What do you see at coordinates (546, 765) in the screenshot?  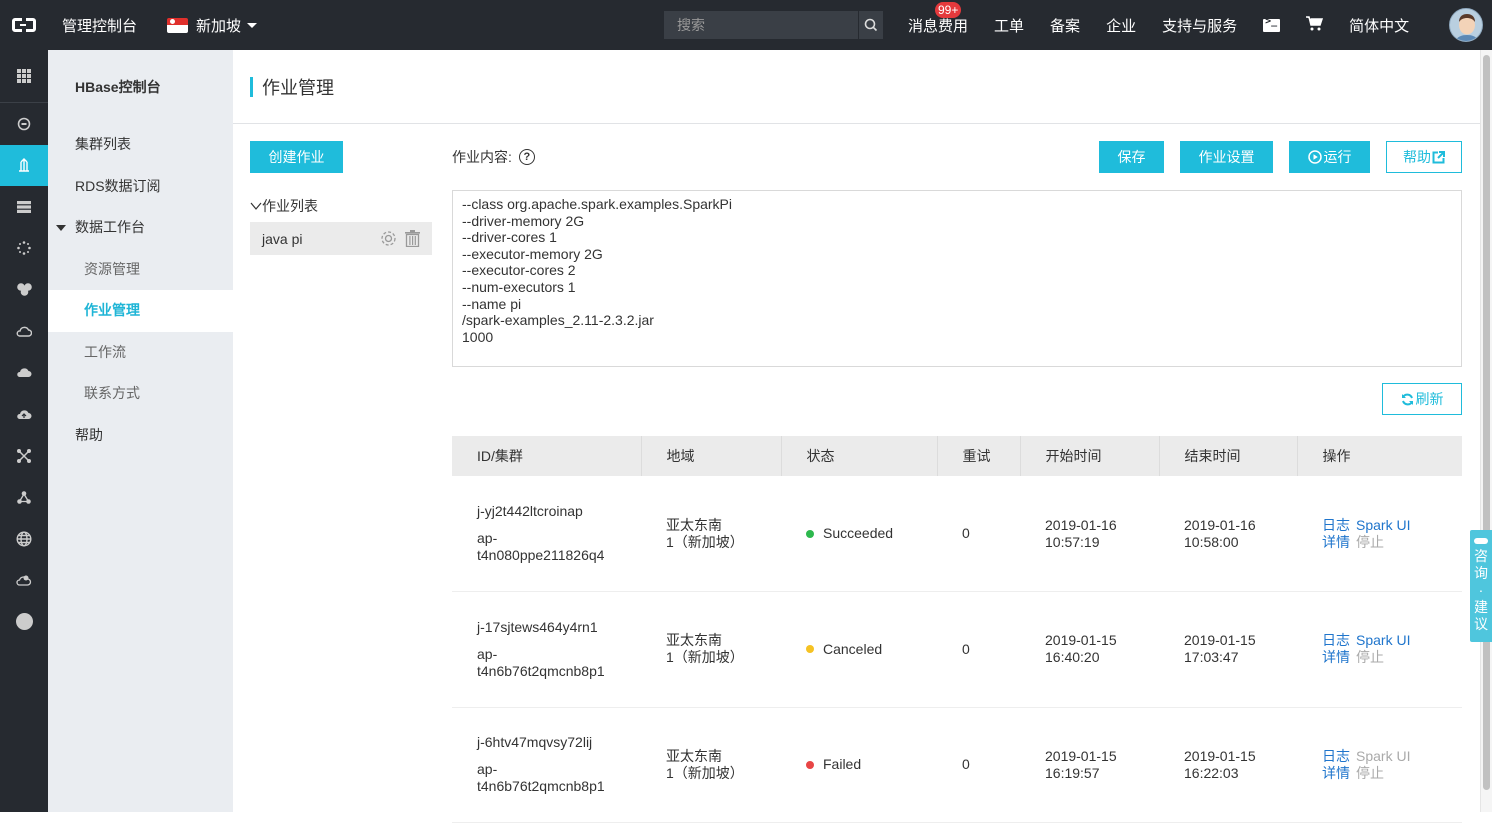 I see `cell-id-cluster: j-6htv47mqvsy72lij ap- t4n6b76t2qmcnb8p1` at bounding box center [546, 765].